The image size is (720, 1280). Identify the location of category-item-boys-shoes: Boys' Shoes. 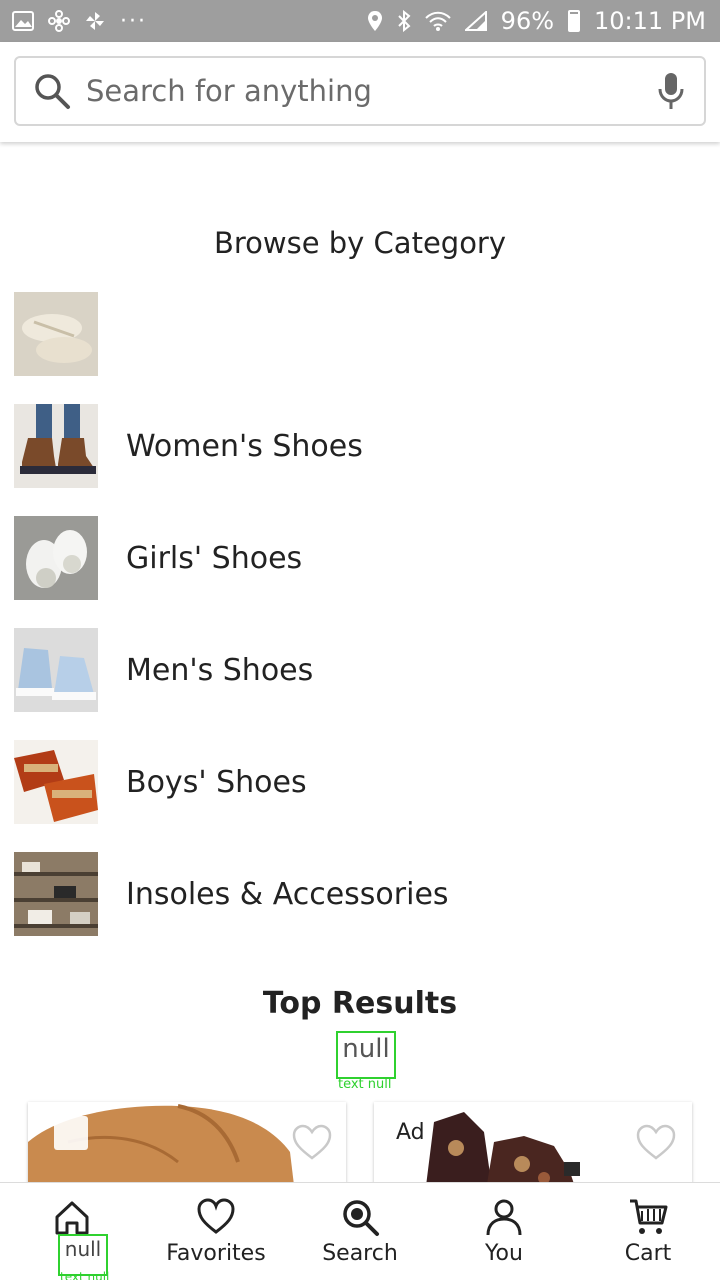
(360, 782).